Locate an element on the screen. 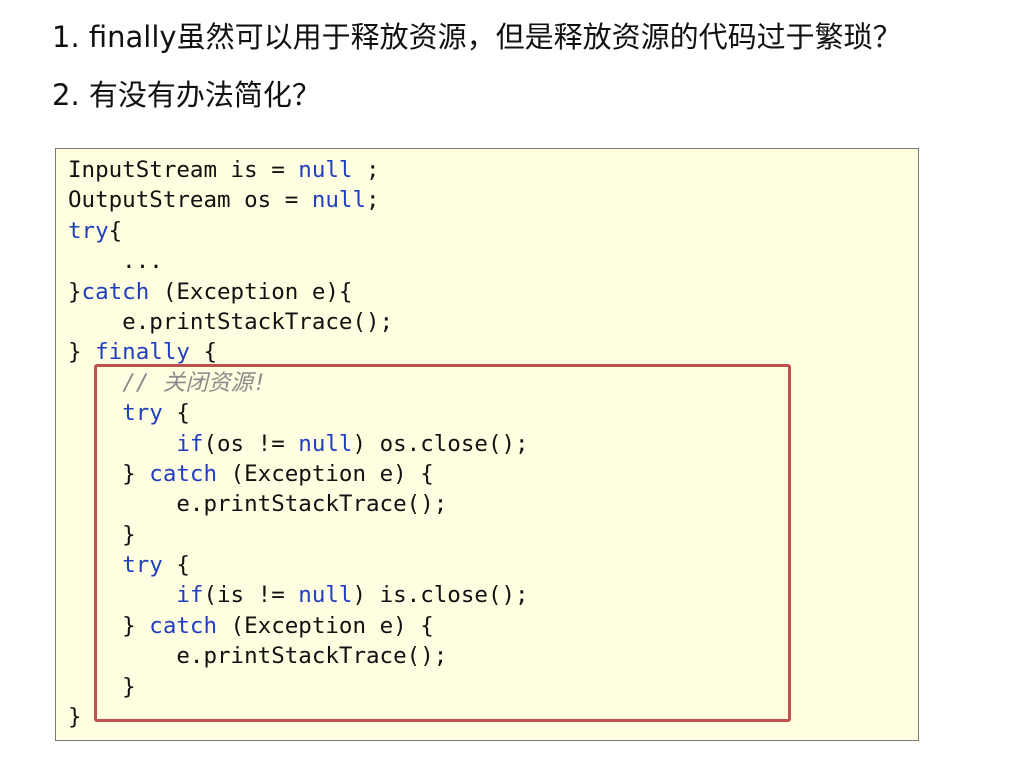  code-token: (Exception e){ is located at coordinates (251, 291).